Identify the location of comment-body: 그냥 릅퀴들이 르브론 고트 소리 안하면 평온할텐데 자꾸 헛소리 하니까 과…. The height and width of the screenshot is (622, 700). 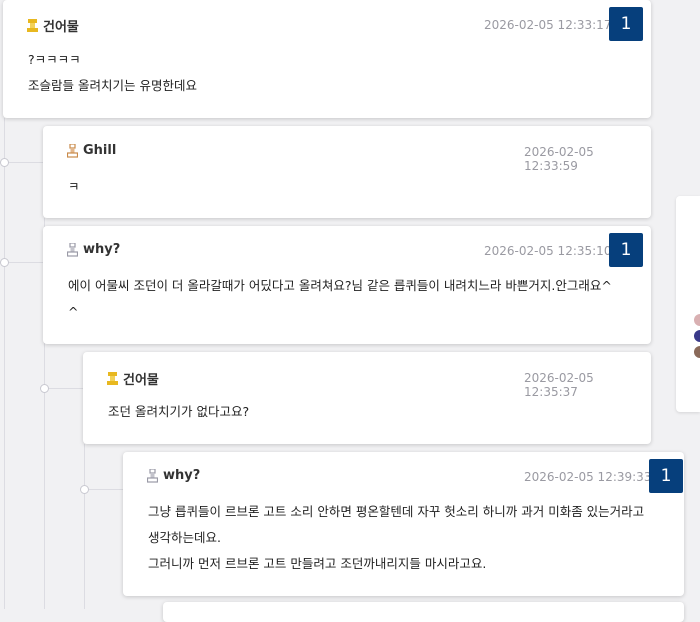
(396, 537).